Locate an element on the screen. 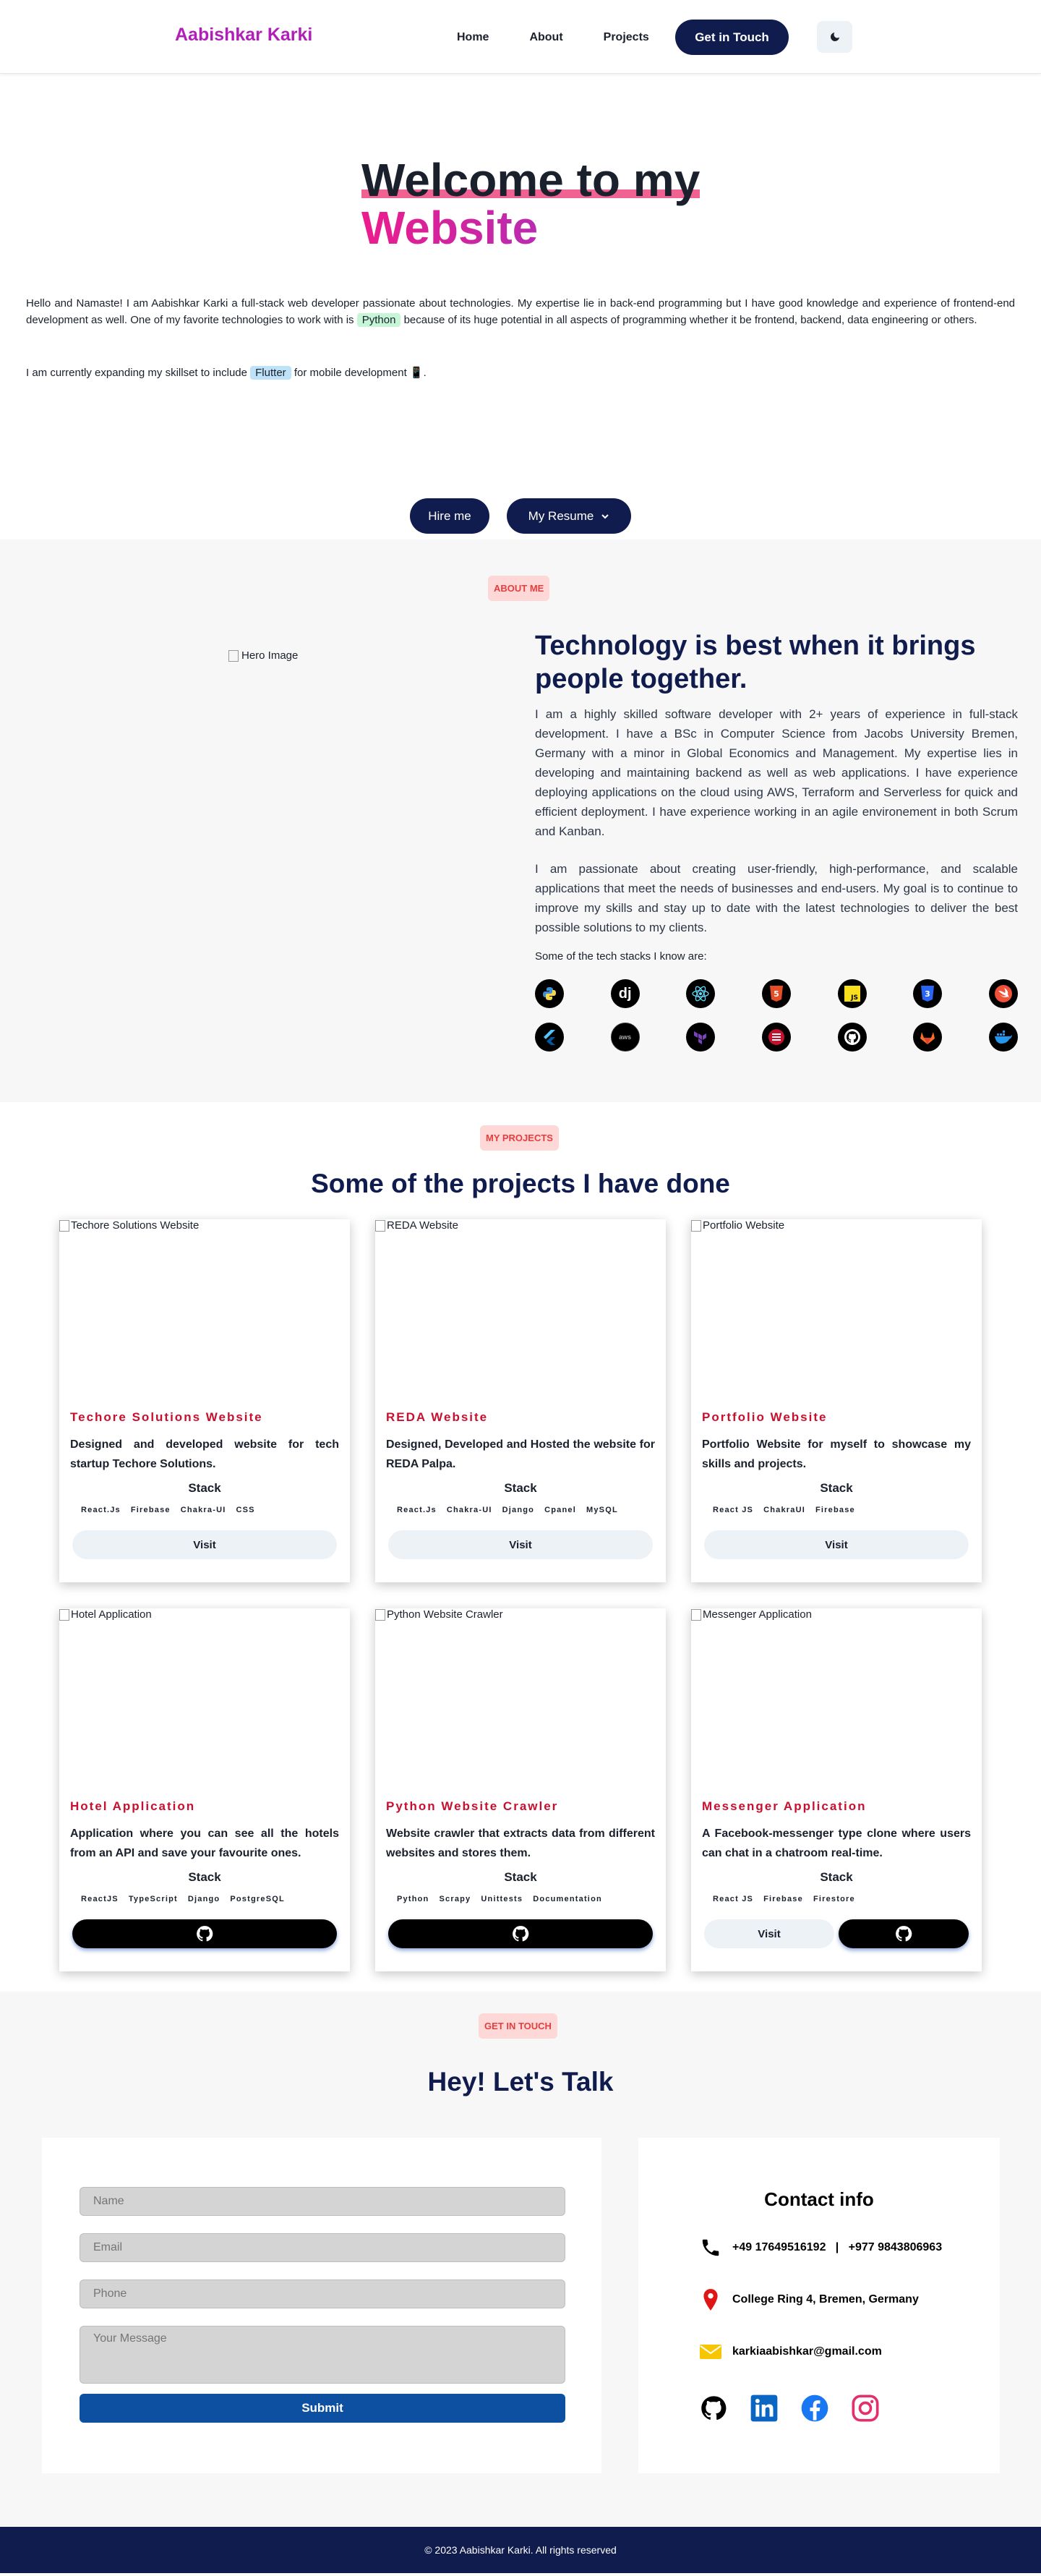 The width and height of the screenshot is (1041, 2576). project-image: Techore Solutions Website is located at coordinates (129, 1225).